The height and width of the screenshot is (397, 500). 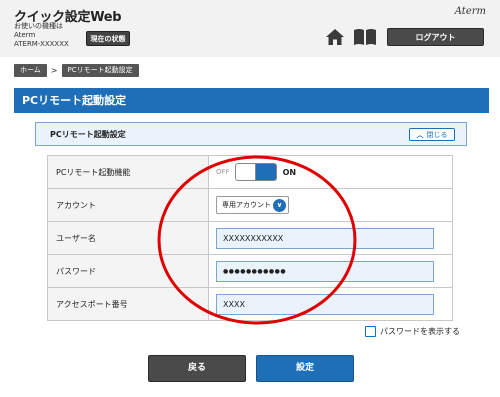 I want to click on show-password-label: パスワードを表示する, so click(x=420, y=331).